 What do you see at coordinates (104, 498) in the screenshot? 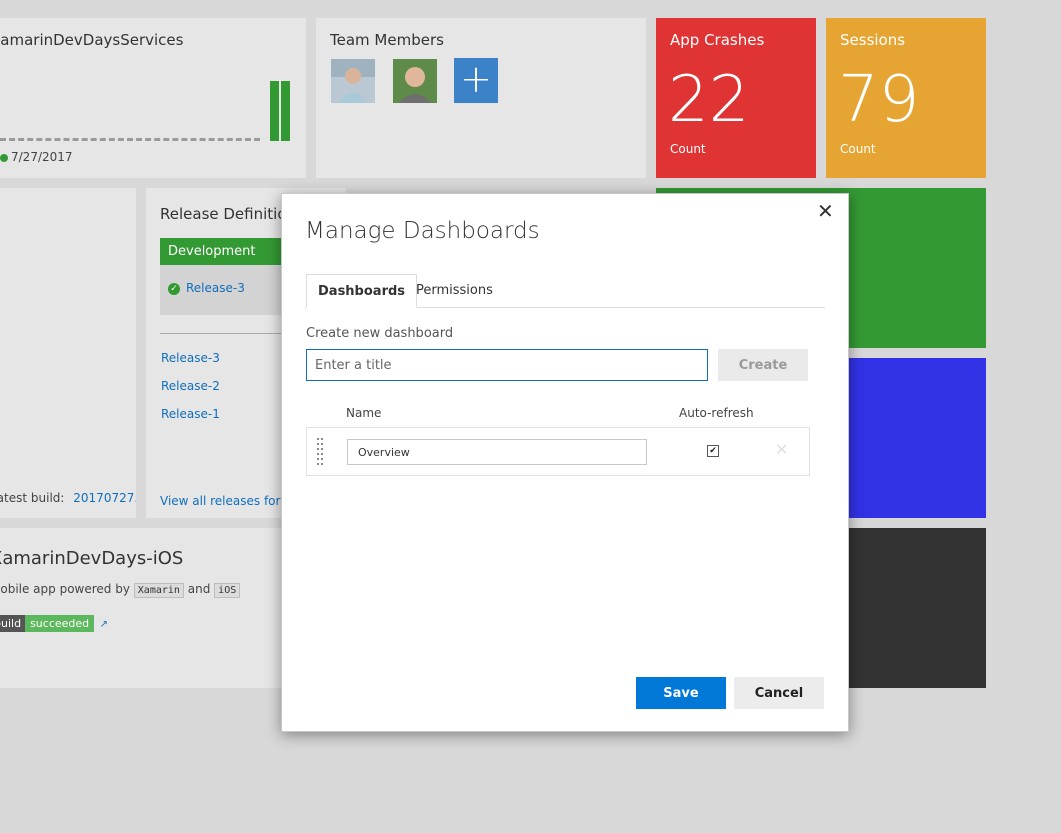
I see `latest-build-link: 20170727.2` at bounding box center [104, 498].